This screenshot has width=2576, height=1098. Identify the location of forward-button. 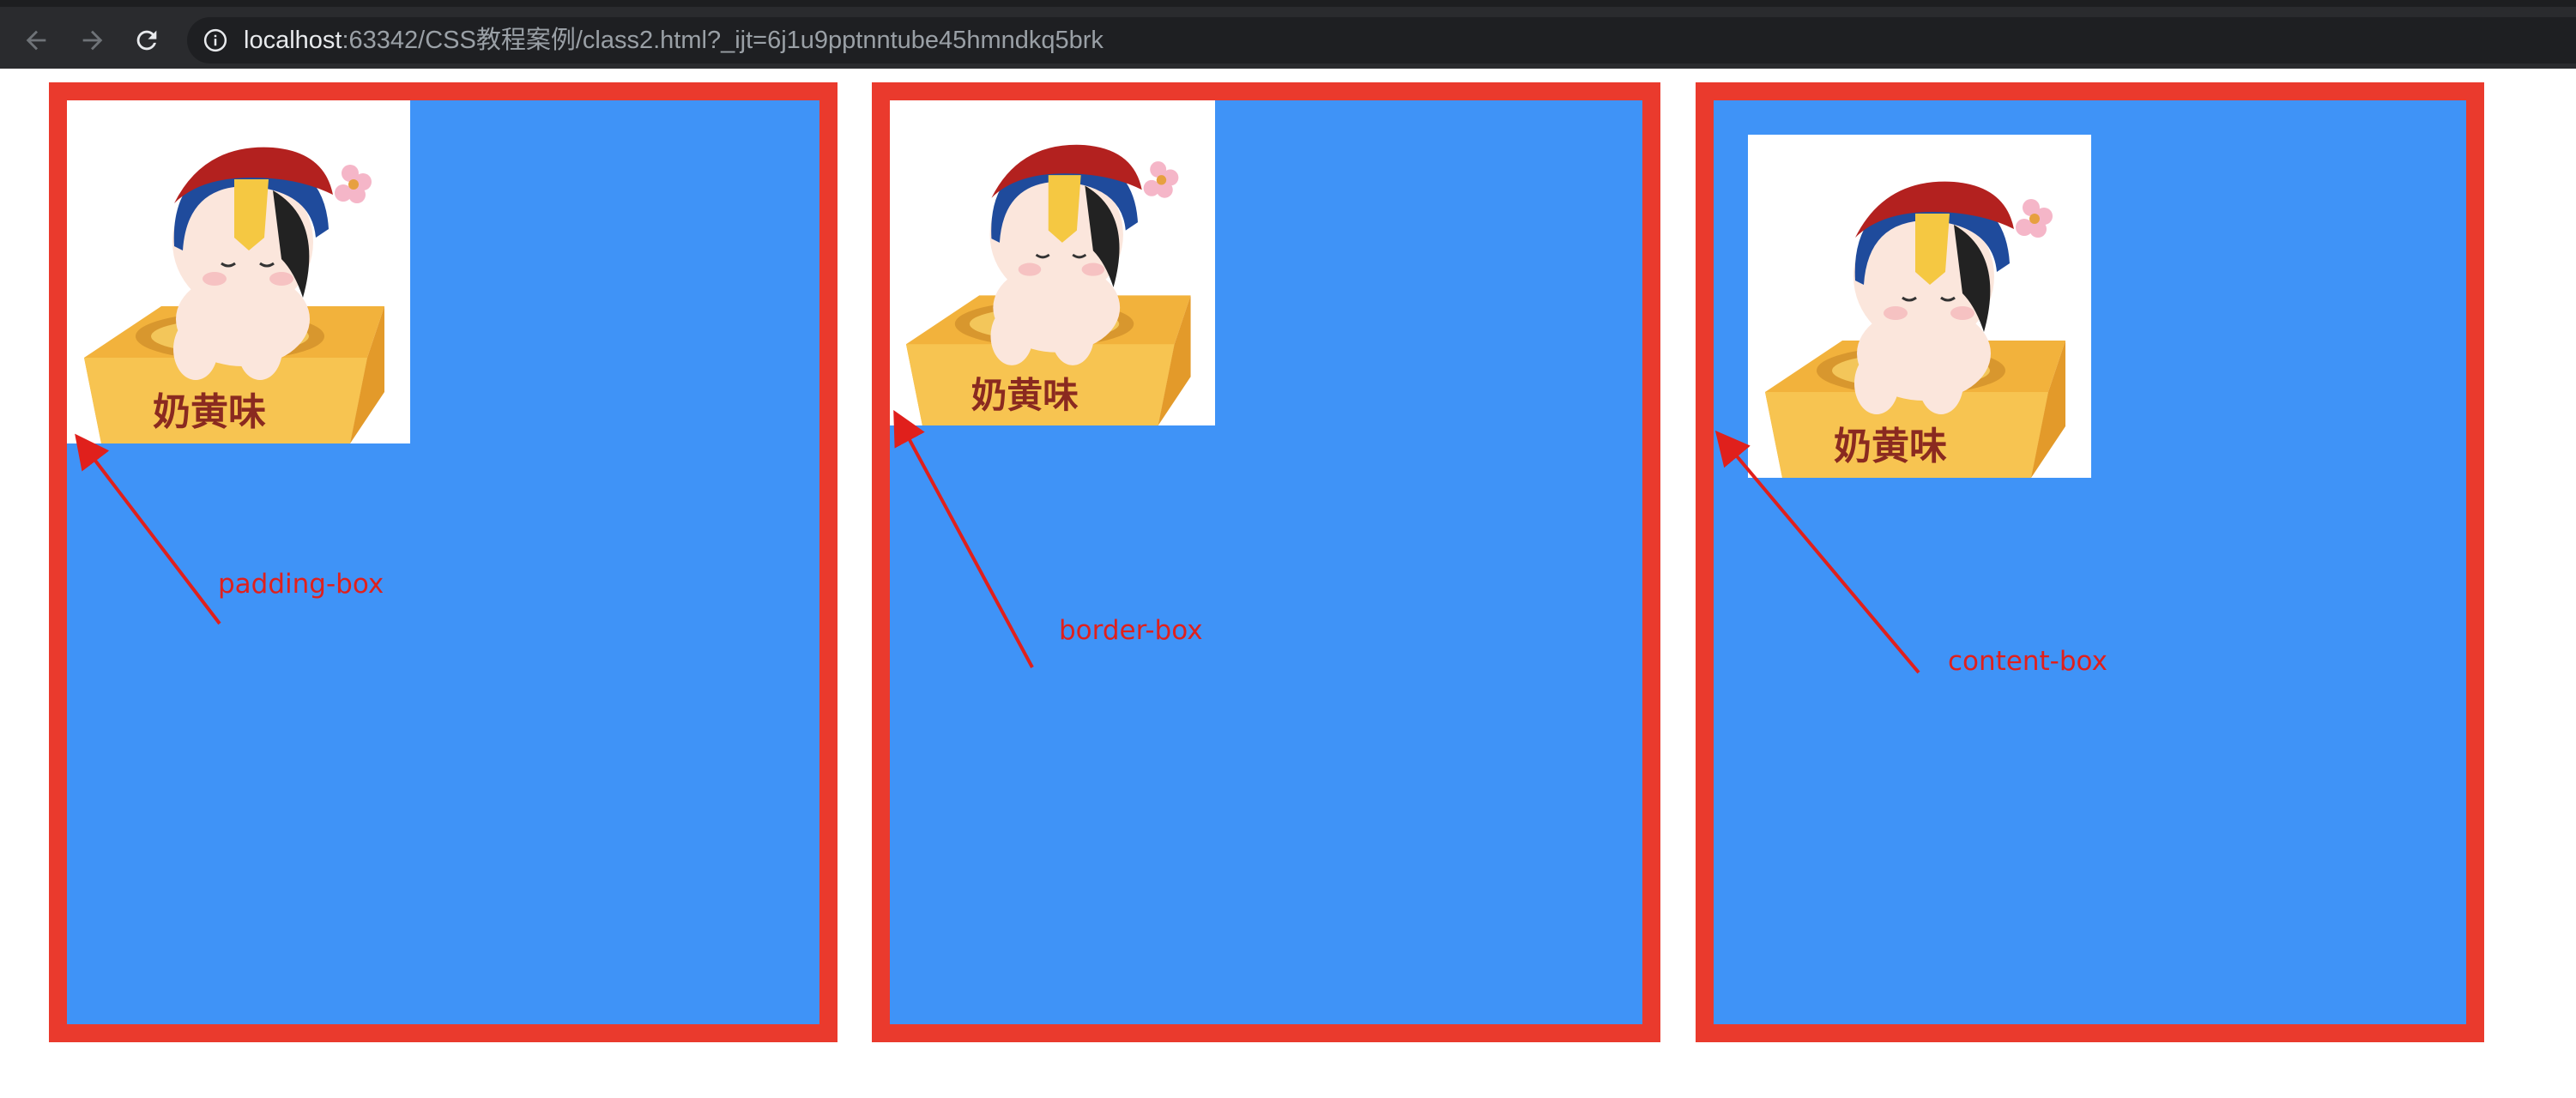
(92, 40).